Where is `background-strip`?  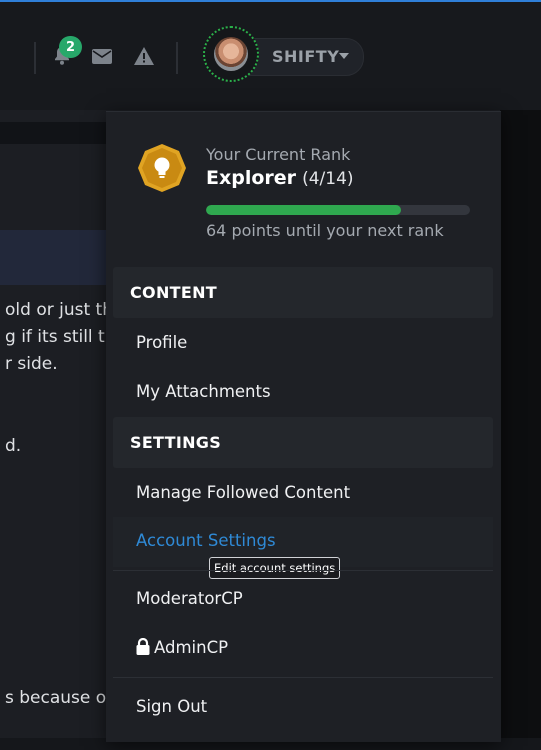
background-strip is located at coordinates (53, 133).